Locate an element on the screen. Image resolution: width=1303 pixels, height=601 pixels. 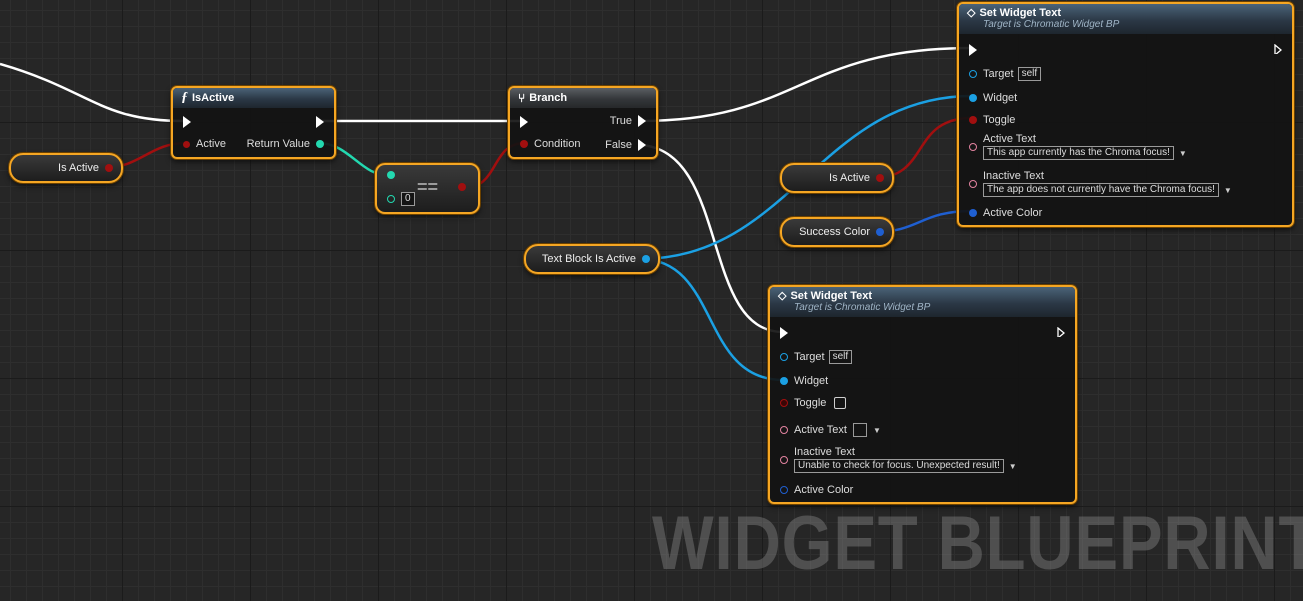
branch-node: ⑂ Branch True Condition False is located at coordinates (583, 122).